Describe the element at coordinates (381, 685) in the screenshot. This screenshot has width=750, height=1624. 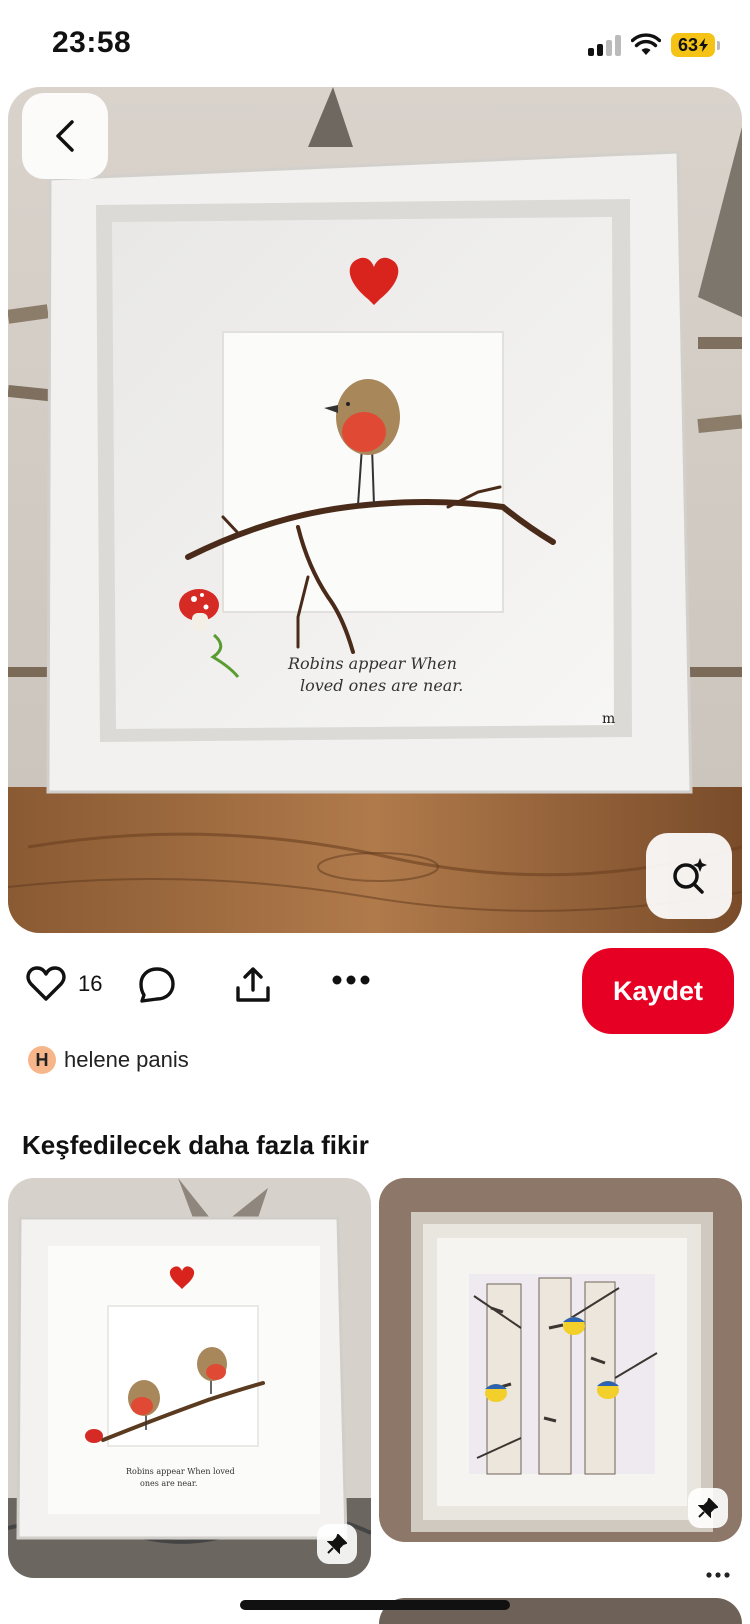
I see `hero-caption-line-2: loved ones are near.` at that location.